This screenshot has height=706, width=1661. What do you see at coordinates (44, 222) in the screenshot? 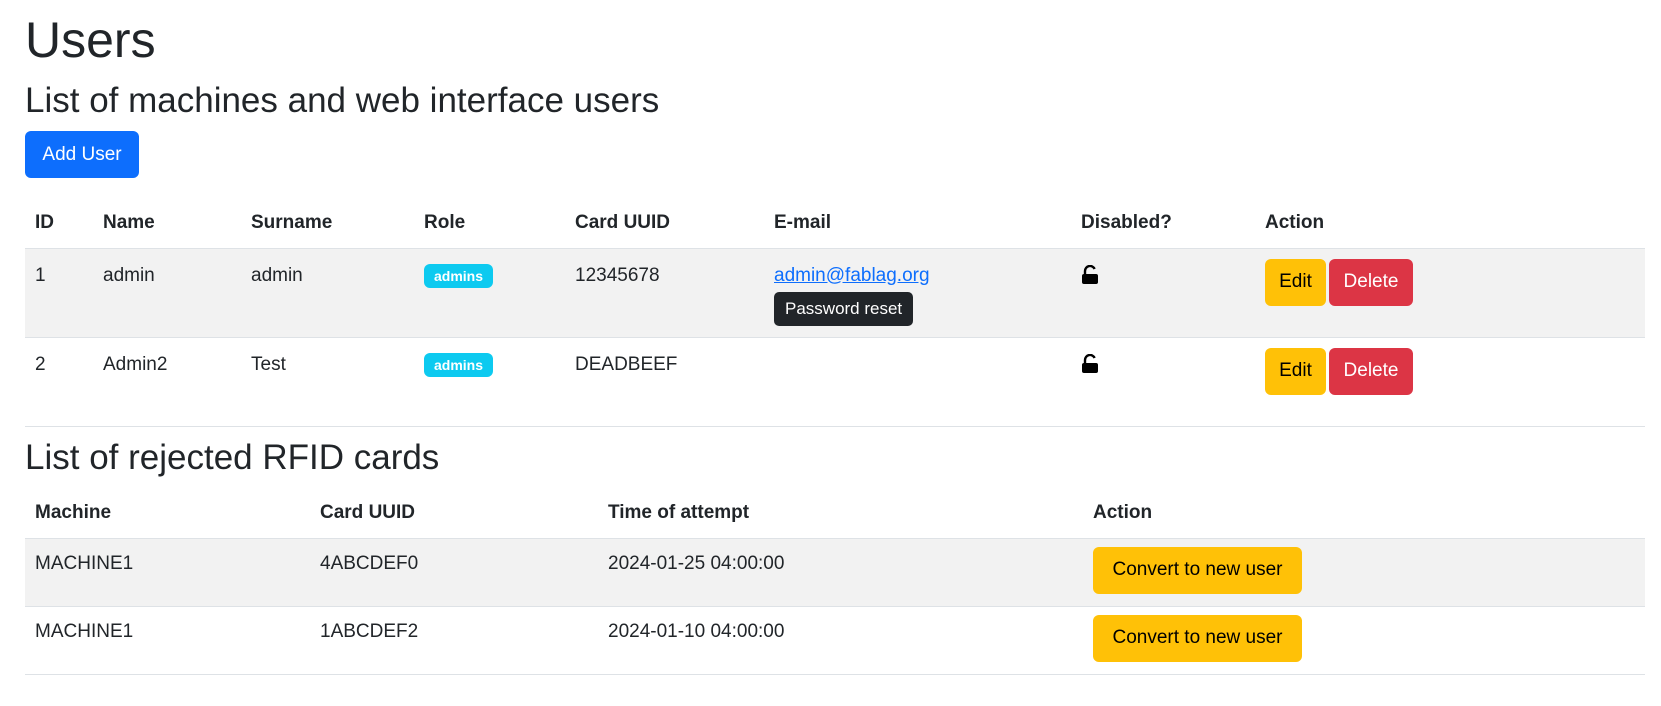
I see `col-header-id: ID` at bounding box center [44, 222].